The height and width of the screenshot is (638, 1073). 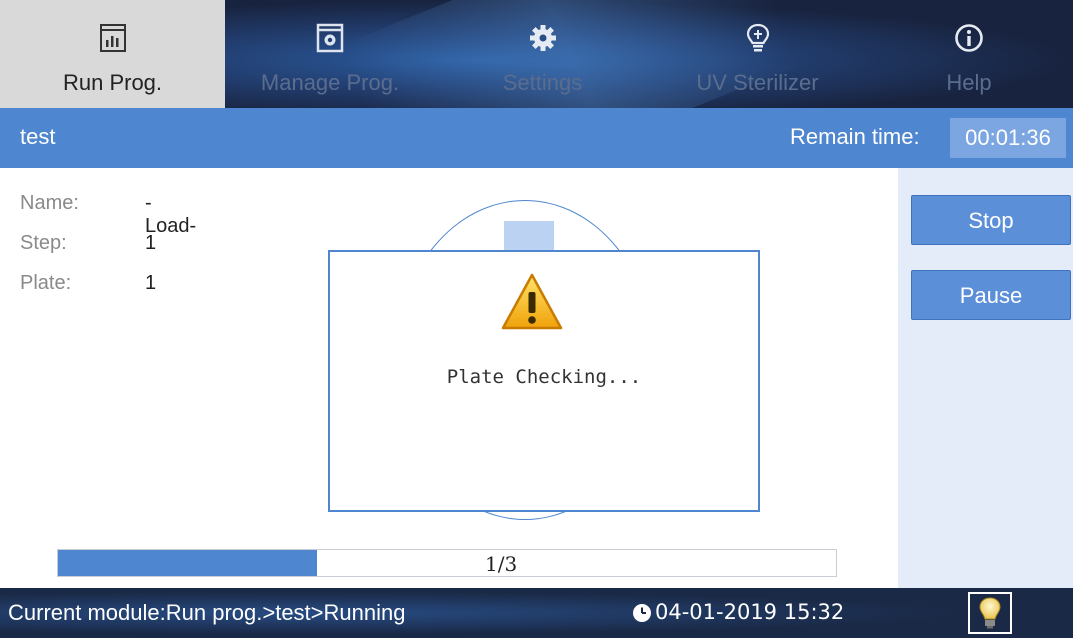 What do you see at coordinates (188, 563) in the screenshot?
I see `progress-fill` at bounding box center [188, 563].